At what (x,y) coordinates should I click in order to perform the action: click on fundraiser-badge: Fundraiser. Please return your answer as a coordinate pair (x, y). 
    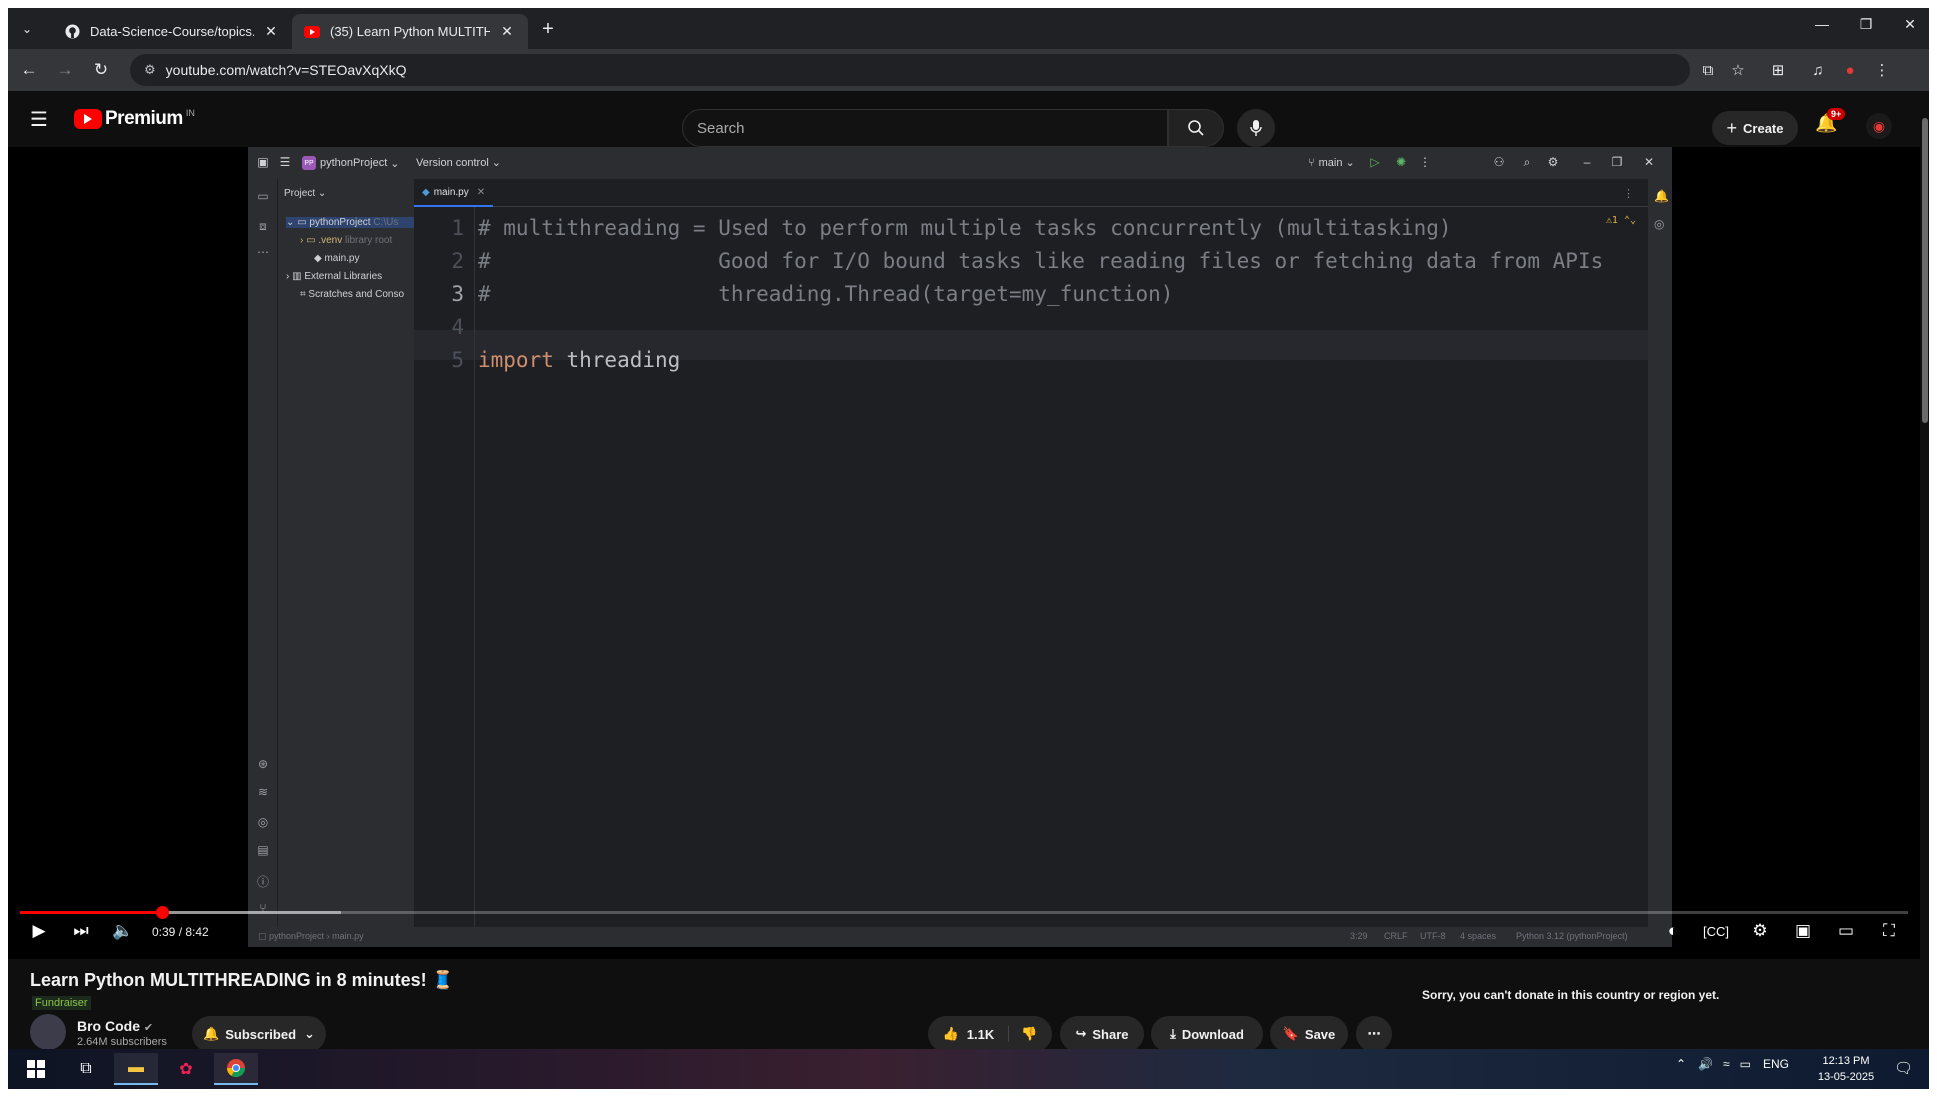
    Looking at the image, I should click on (61, 1003).